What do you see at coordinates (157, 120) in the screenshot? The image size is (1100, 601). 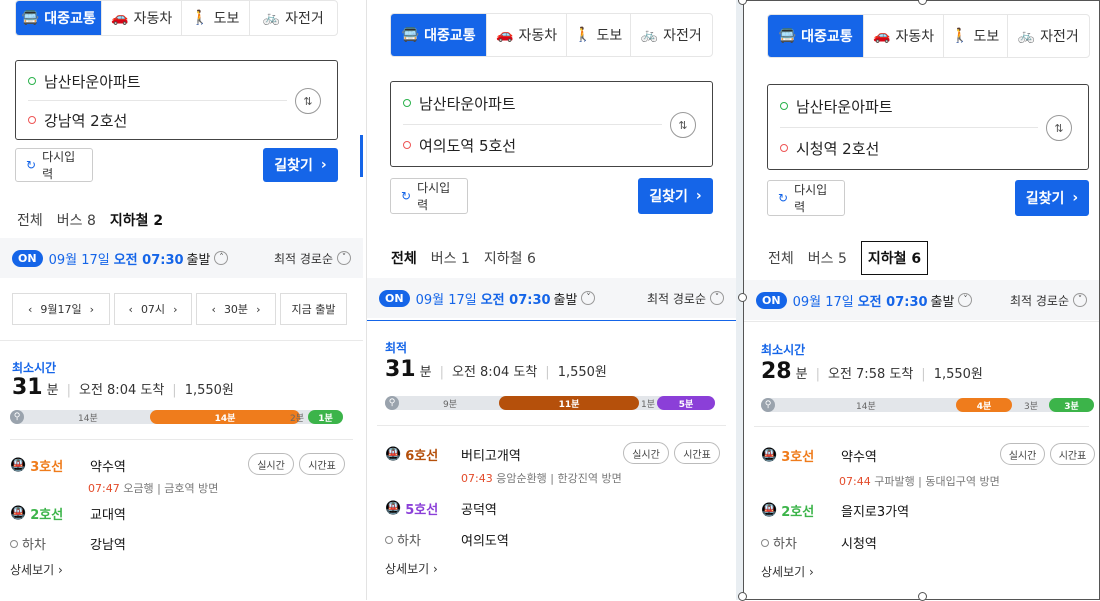 I see `destination-field: 강남역 2호선` at bounding box center [157, 120].